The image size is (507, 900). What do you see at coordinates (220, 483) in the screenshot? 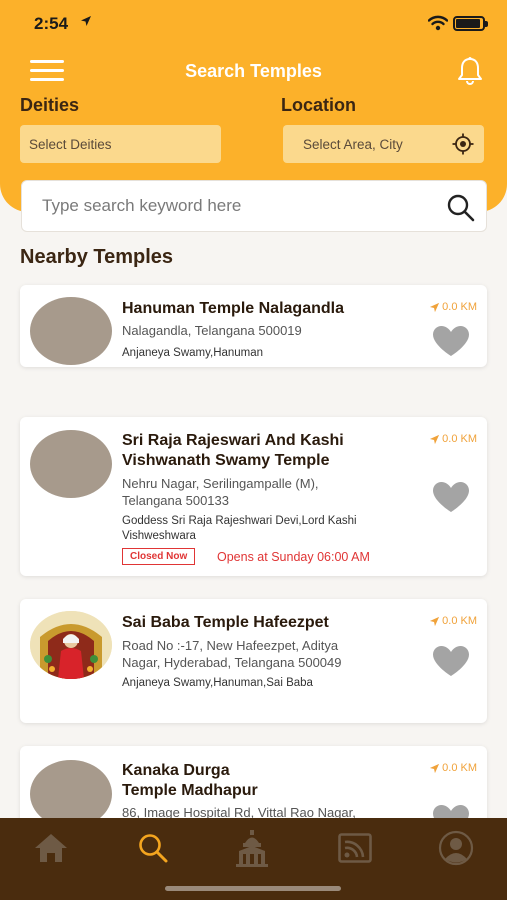
I see `temple-address-line: Nehru Nagar, Serilingampalle (M),` at bounding box center [220, 483].